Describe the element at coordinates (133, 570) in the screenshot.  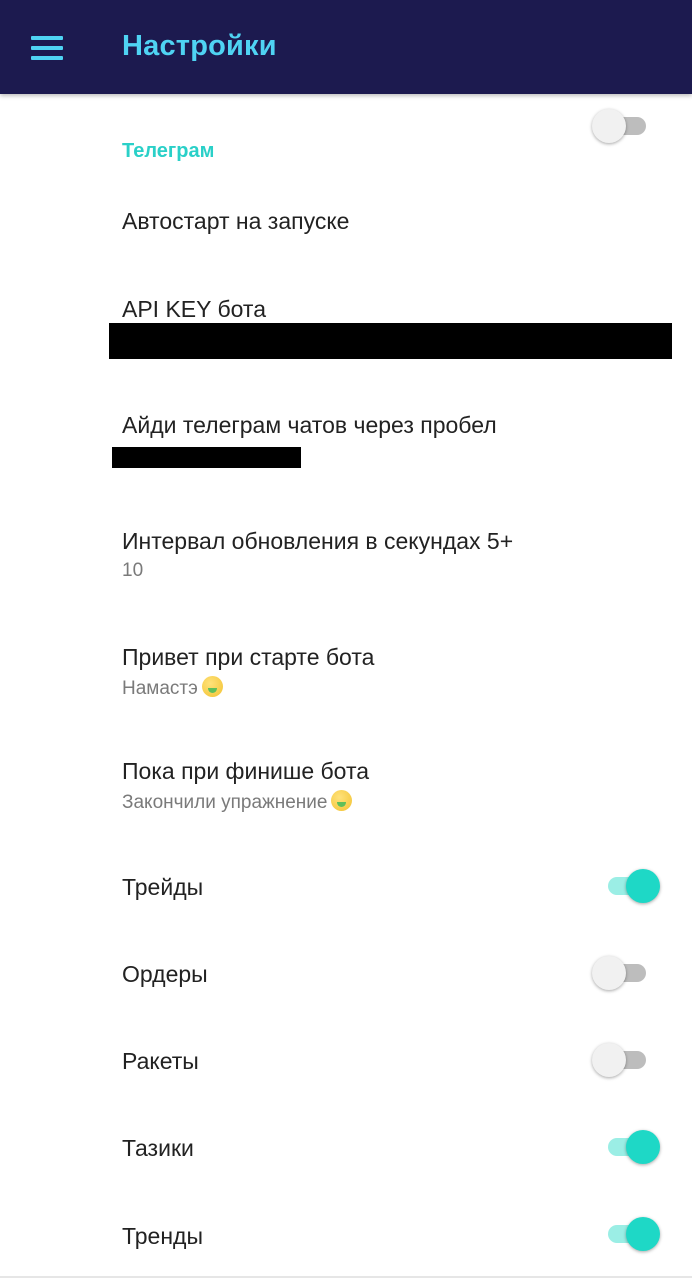
I see `setting-value: 10` at that location.